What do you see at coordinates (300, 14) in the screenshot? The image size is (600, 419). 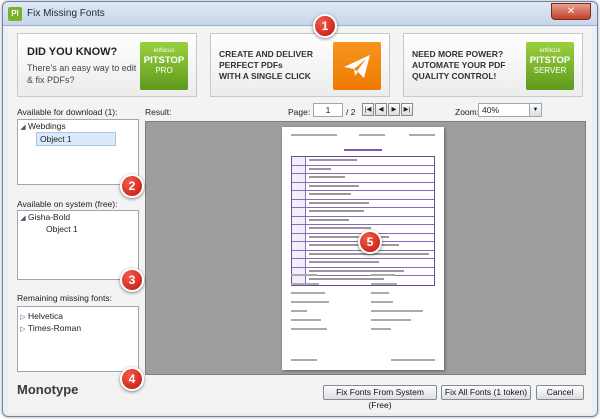 I see `title-bar: PI Fix Missing Fonts ✕` at bounding box center [300, 14].